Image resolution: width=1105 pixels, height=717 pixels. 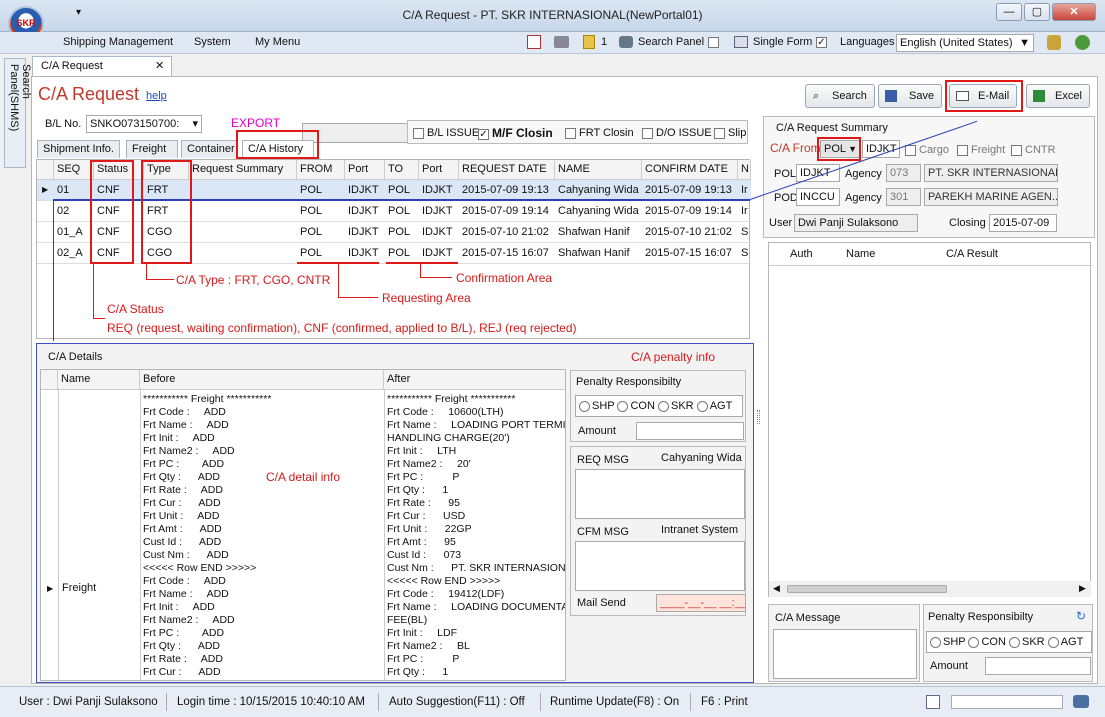 What do you see at coordinates (474, 380) in the screenshot?
I see `col-detail-after: After` at bounding box center [474, 380].